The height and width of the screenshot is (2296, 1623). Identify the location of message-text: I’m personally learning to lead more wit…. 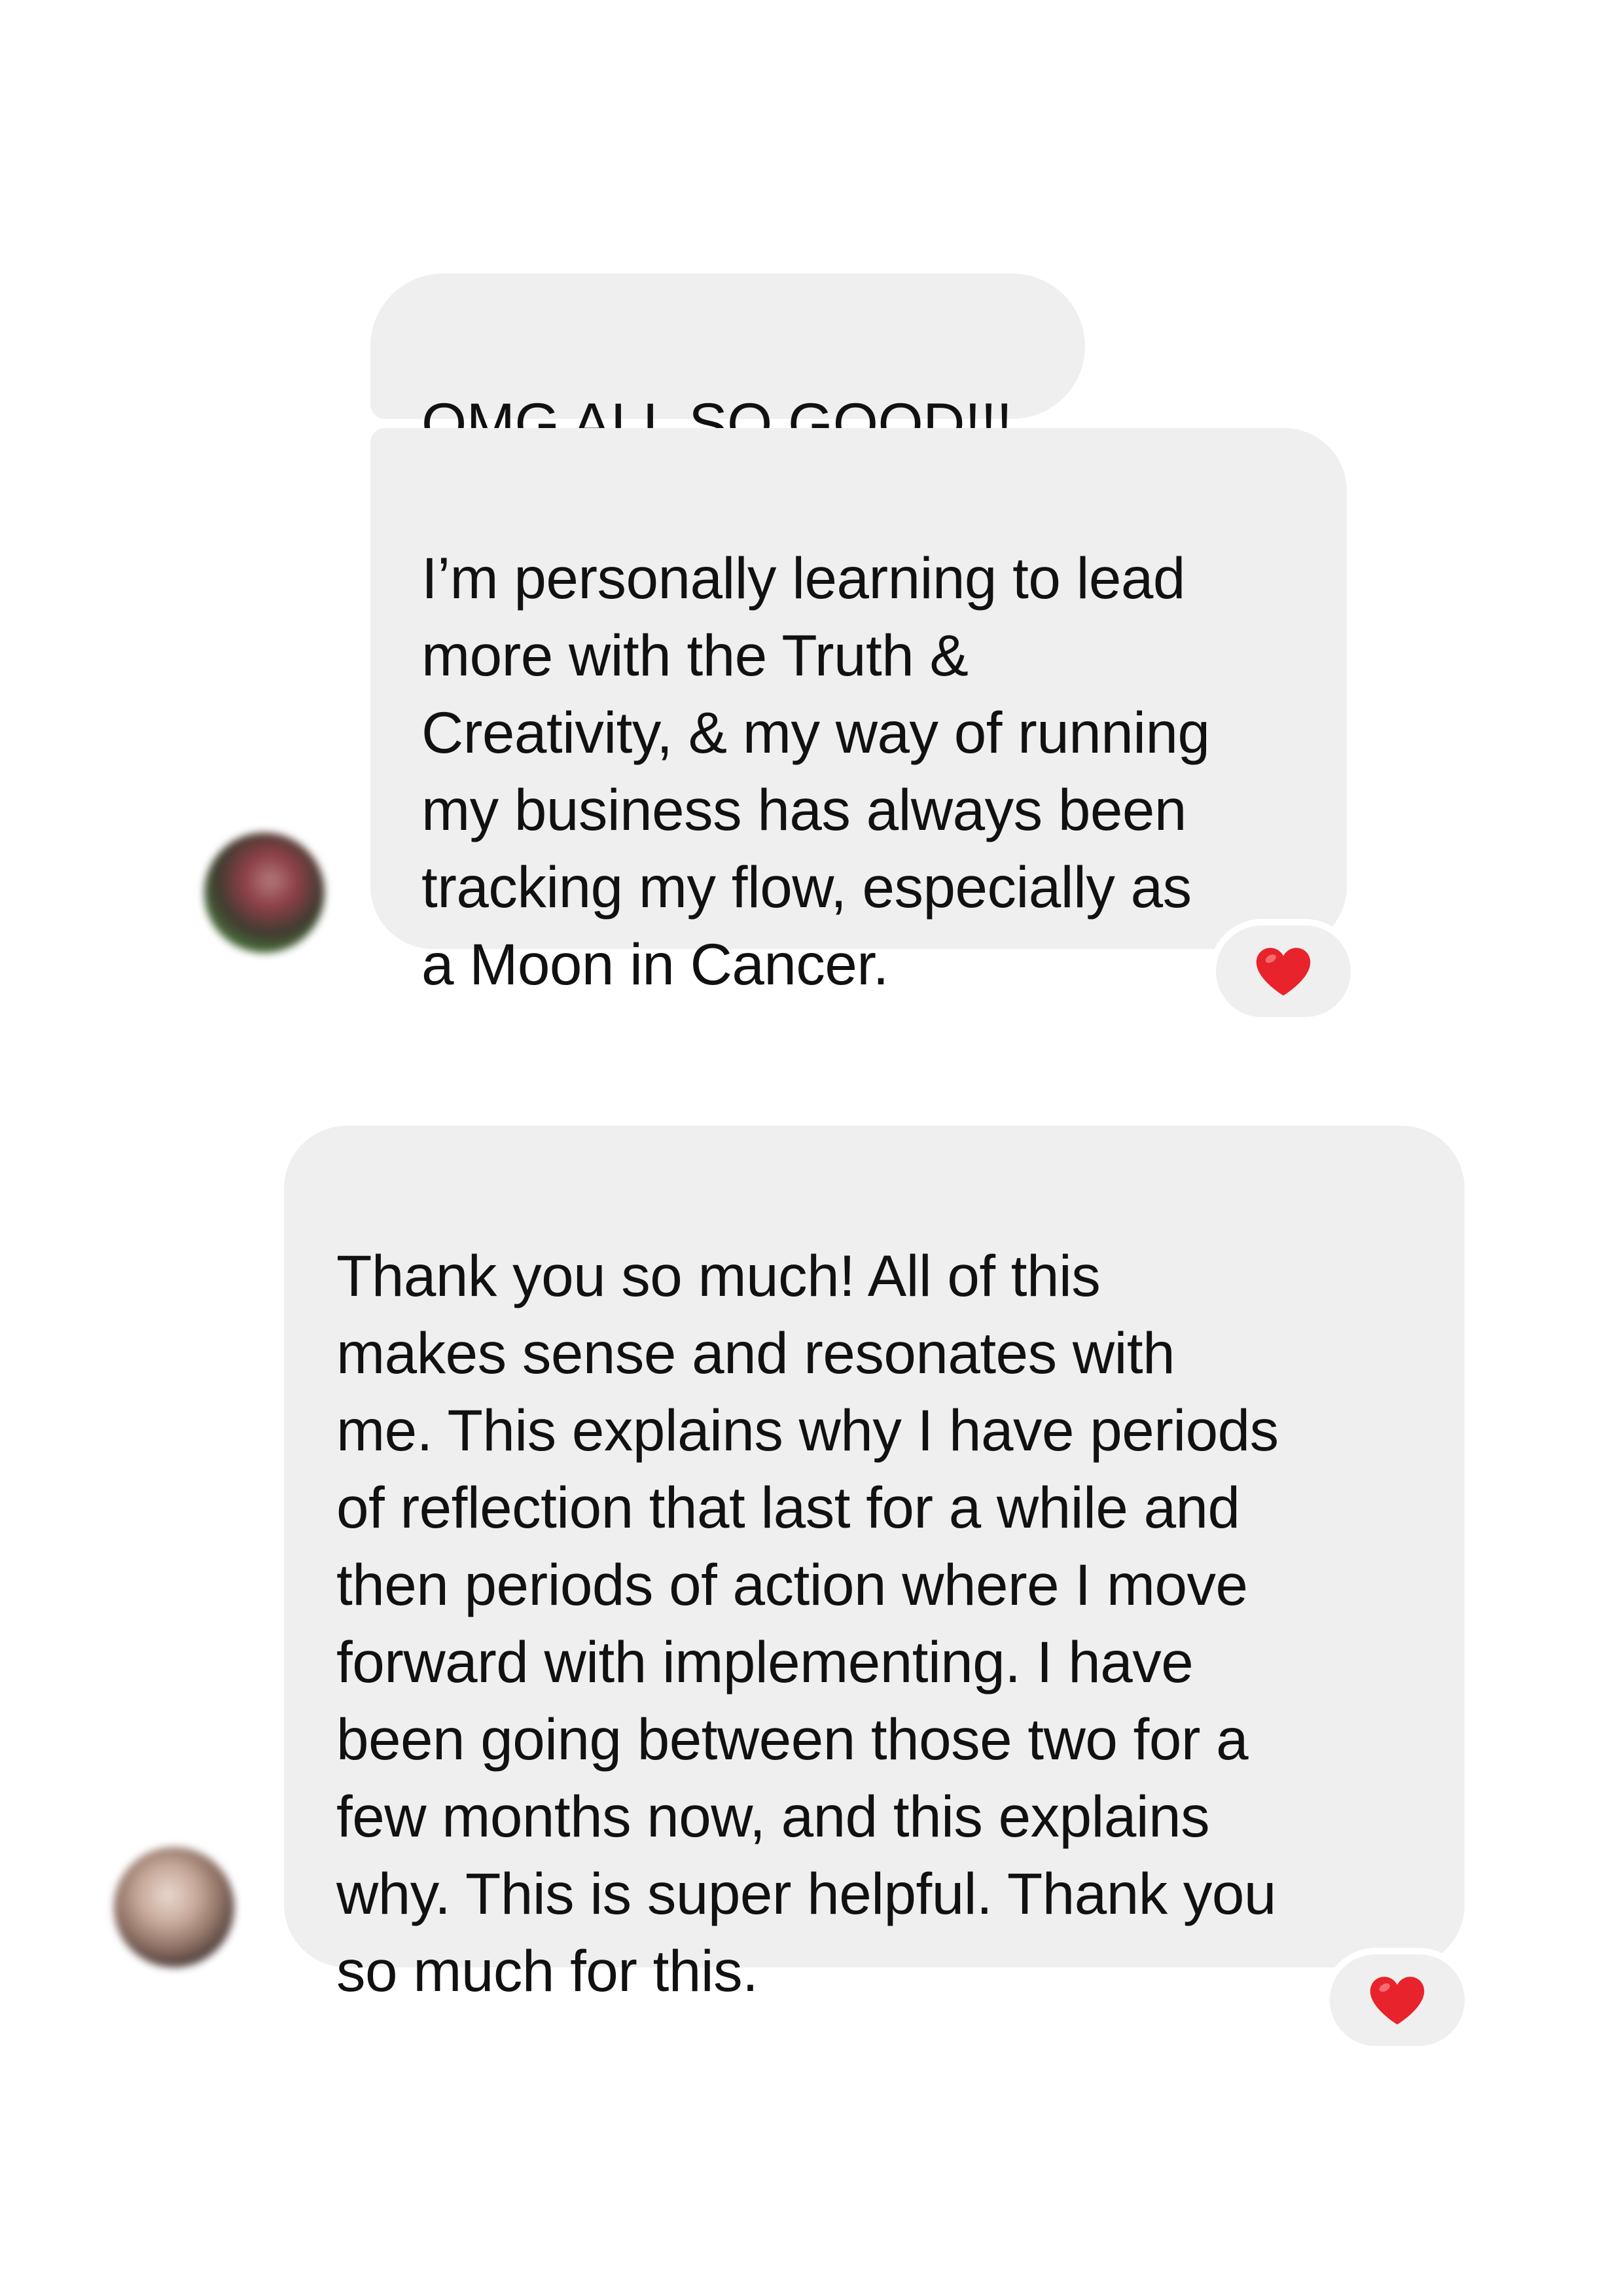
(815, 771).